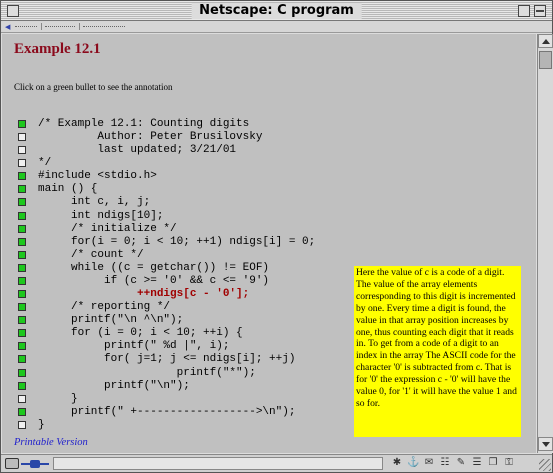 The height and width of the screenshot is (473, 553). What do you see at coordinates (8, 27) in the screenshot?
I see `toolbar-tab-icon: ◀` at bounding box center [8, 27].